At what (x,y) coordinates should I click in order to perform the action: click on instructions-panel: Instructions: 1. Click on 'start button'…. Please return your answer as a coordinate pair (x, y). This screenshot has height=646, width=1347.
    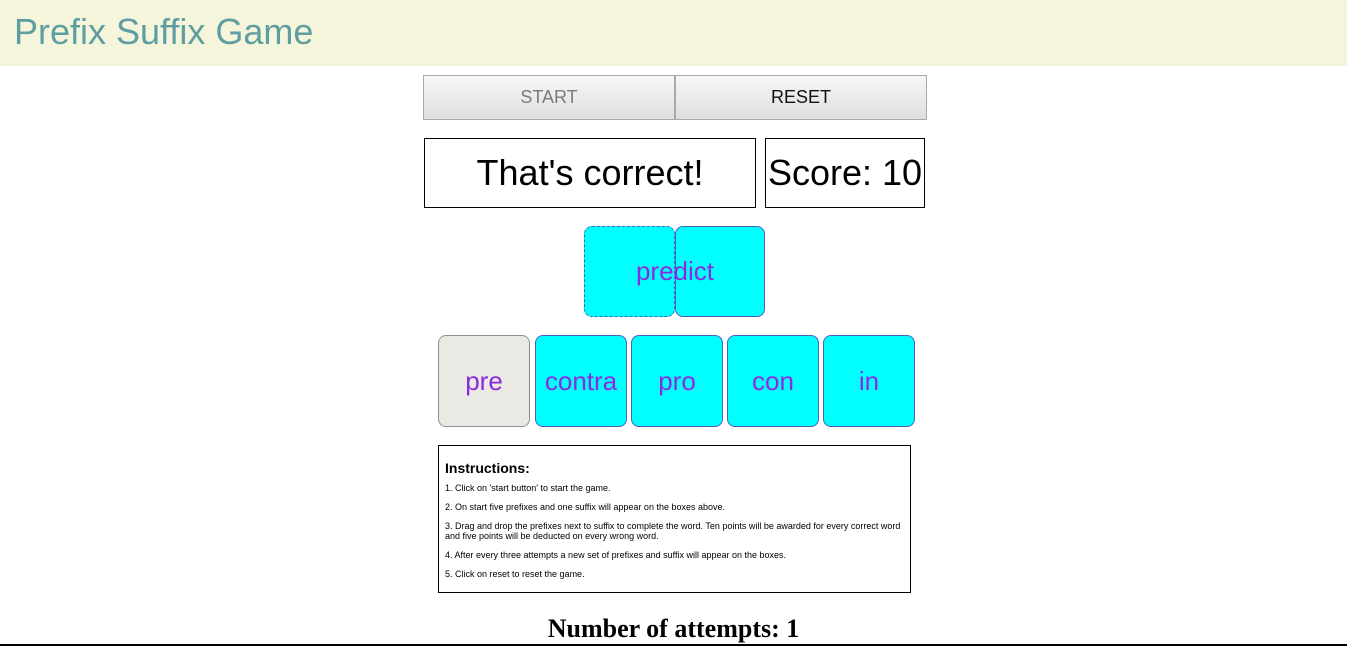
    Looking at the image, I should click on (674, 519).